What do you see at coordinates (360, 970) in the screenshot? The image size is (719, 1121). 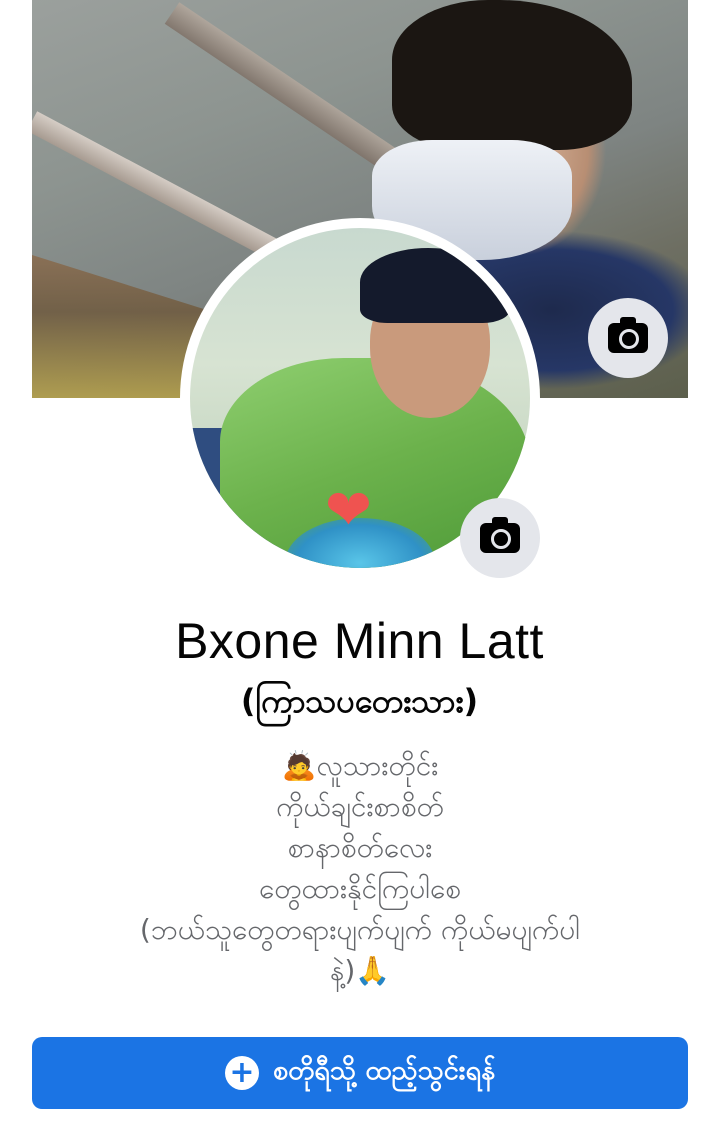 I see `bio-line: နဲ့)🙏` at bounding box center [360, 970].